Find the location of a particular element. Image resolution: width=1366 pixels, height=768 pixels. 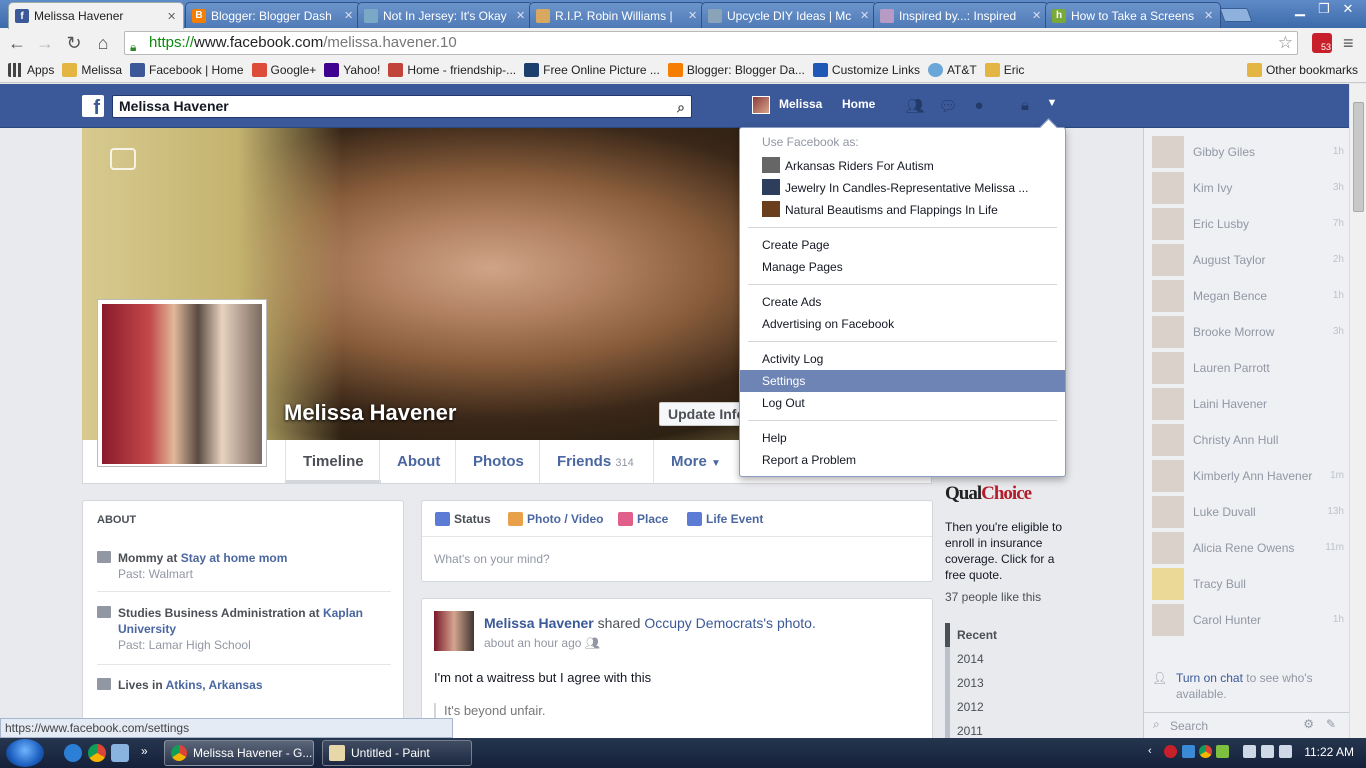

extension-badge: 53 is located at coordinates (1322, 43).